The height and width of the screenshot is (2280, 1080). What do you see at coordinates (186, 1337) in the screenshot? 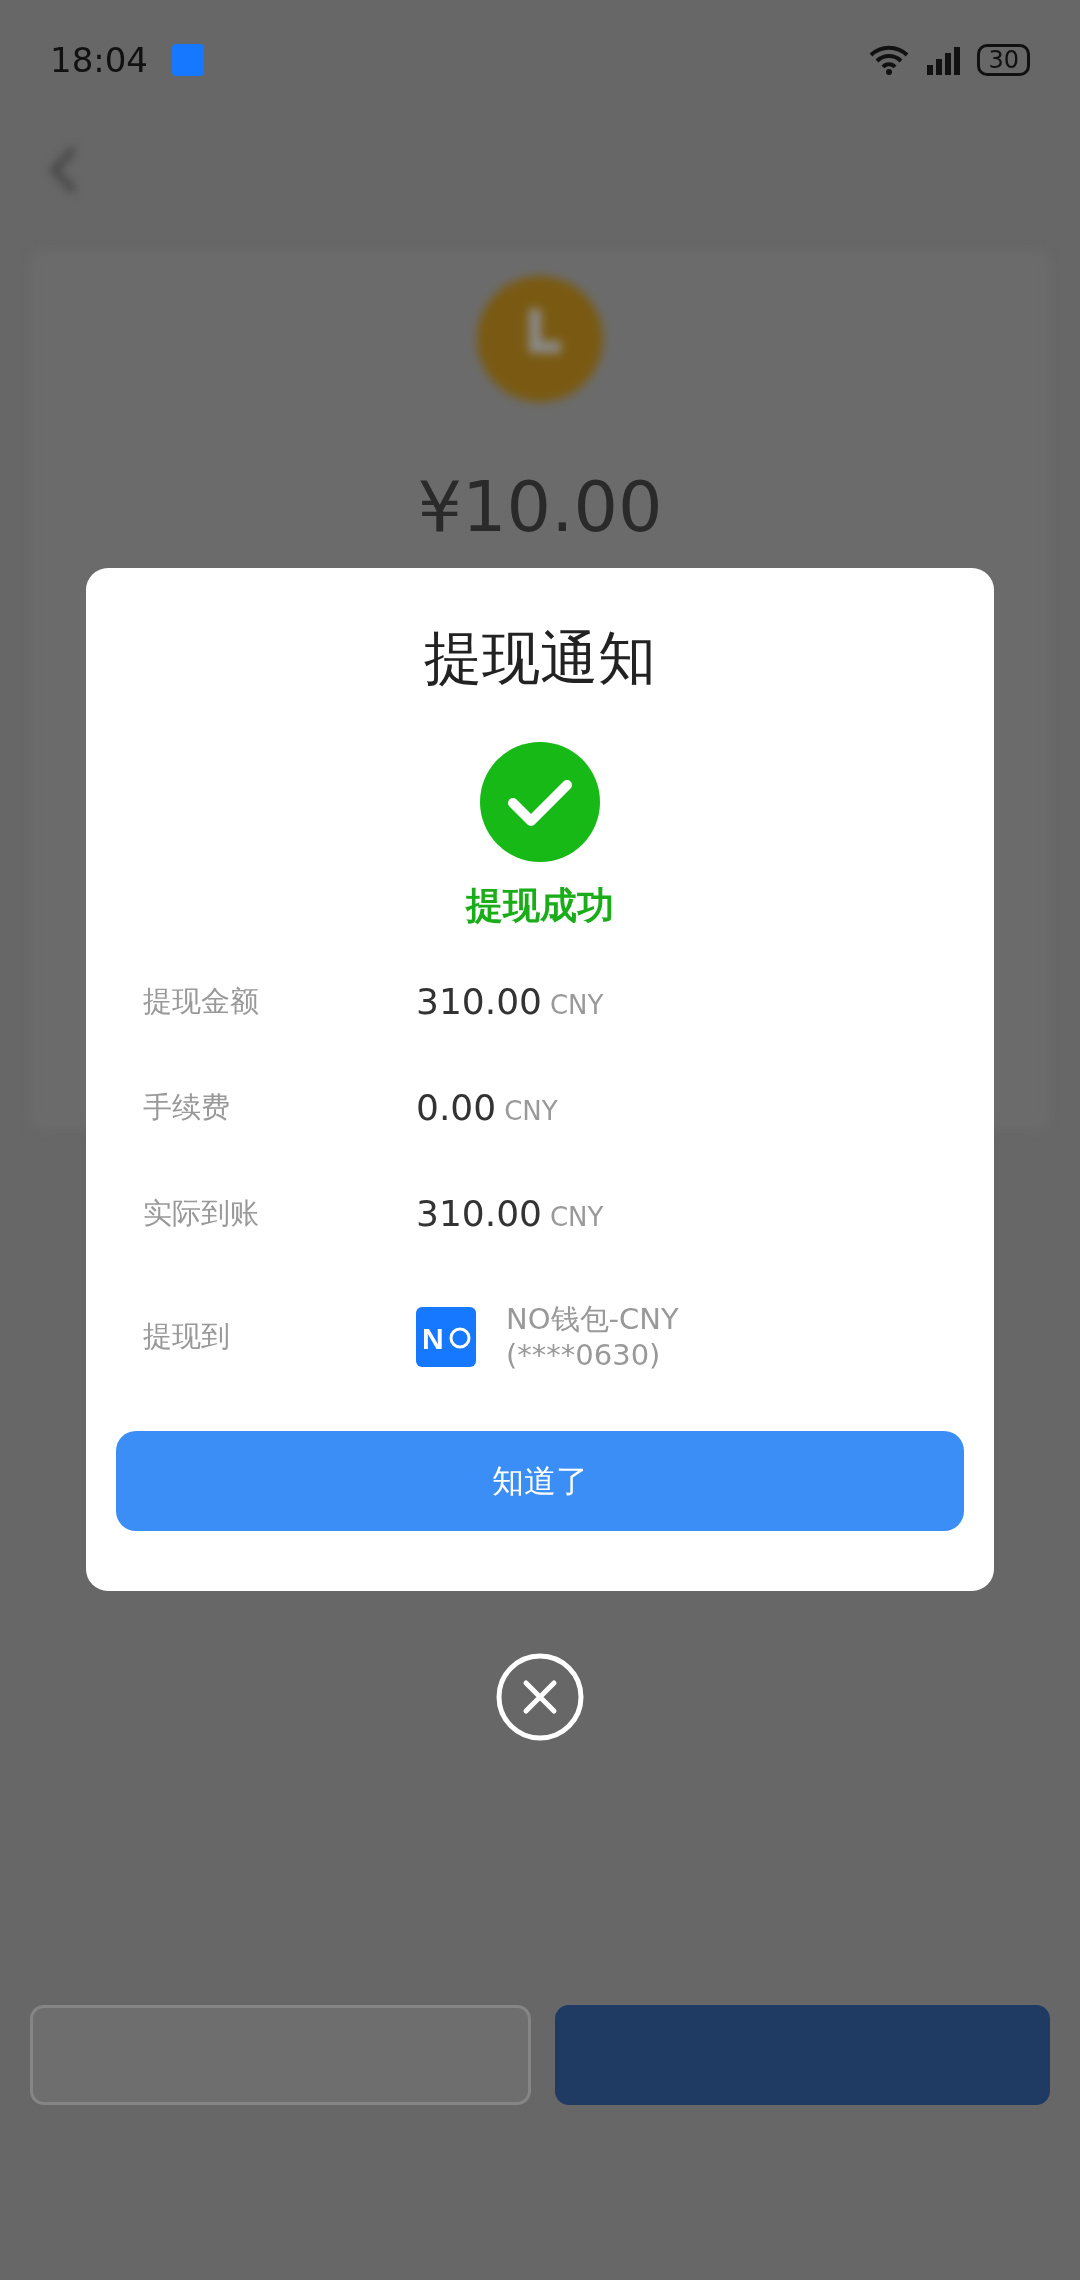
I see `row-label: 提现到` at bounding box center [186, 1337].